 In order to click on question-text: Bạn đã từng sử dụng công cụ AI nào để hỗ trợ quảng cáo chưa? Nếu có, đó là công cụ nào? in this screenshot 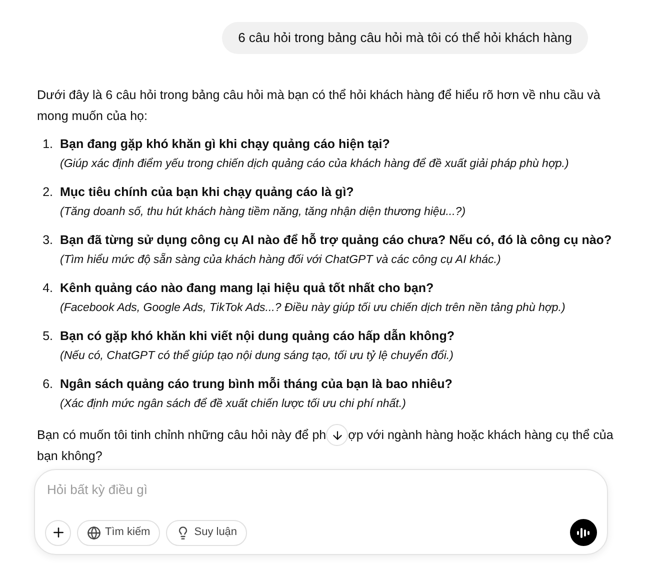, I will do `click(336, 240)`.